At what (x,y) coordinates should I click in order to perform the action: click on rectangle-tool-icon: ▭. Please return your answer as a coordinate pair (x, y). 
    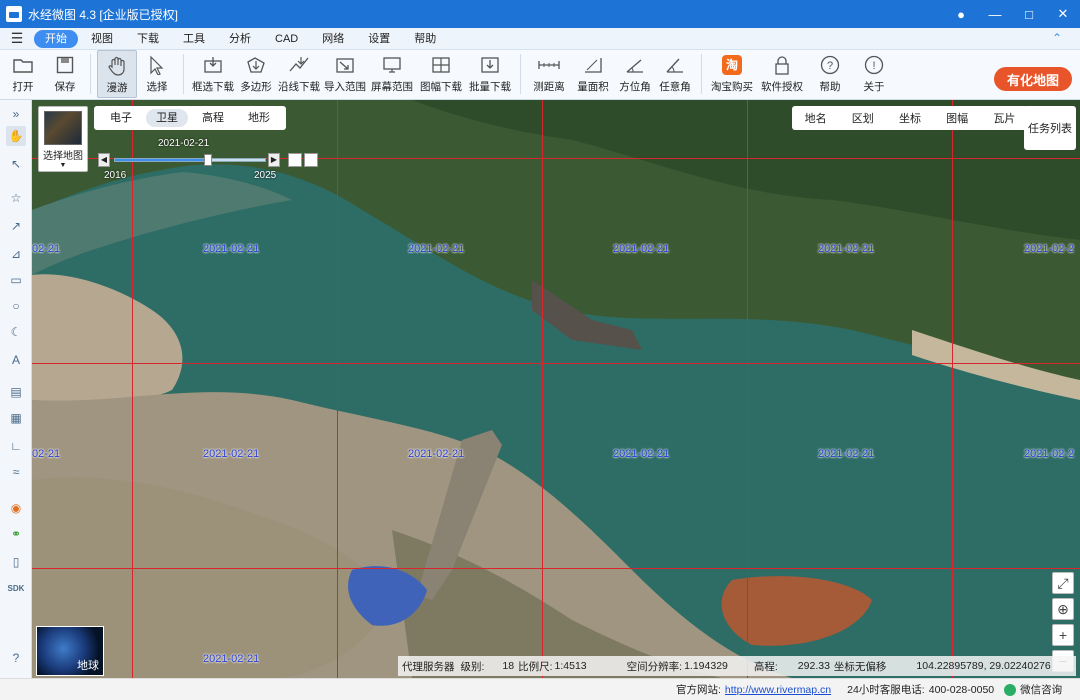
    Looking at the image, I should click on (16, 280).